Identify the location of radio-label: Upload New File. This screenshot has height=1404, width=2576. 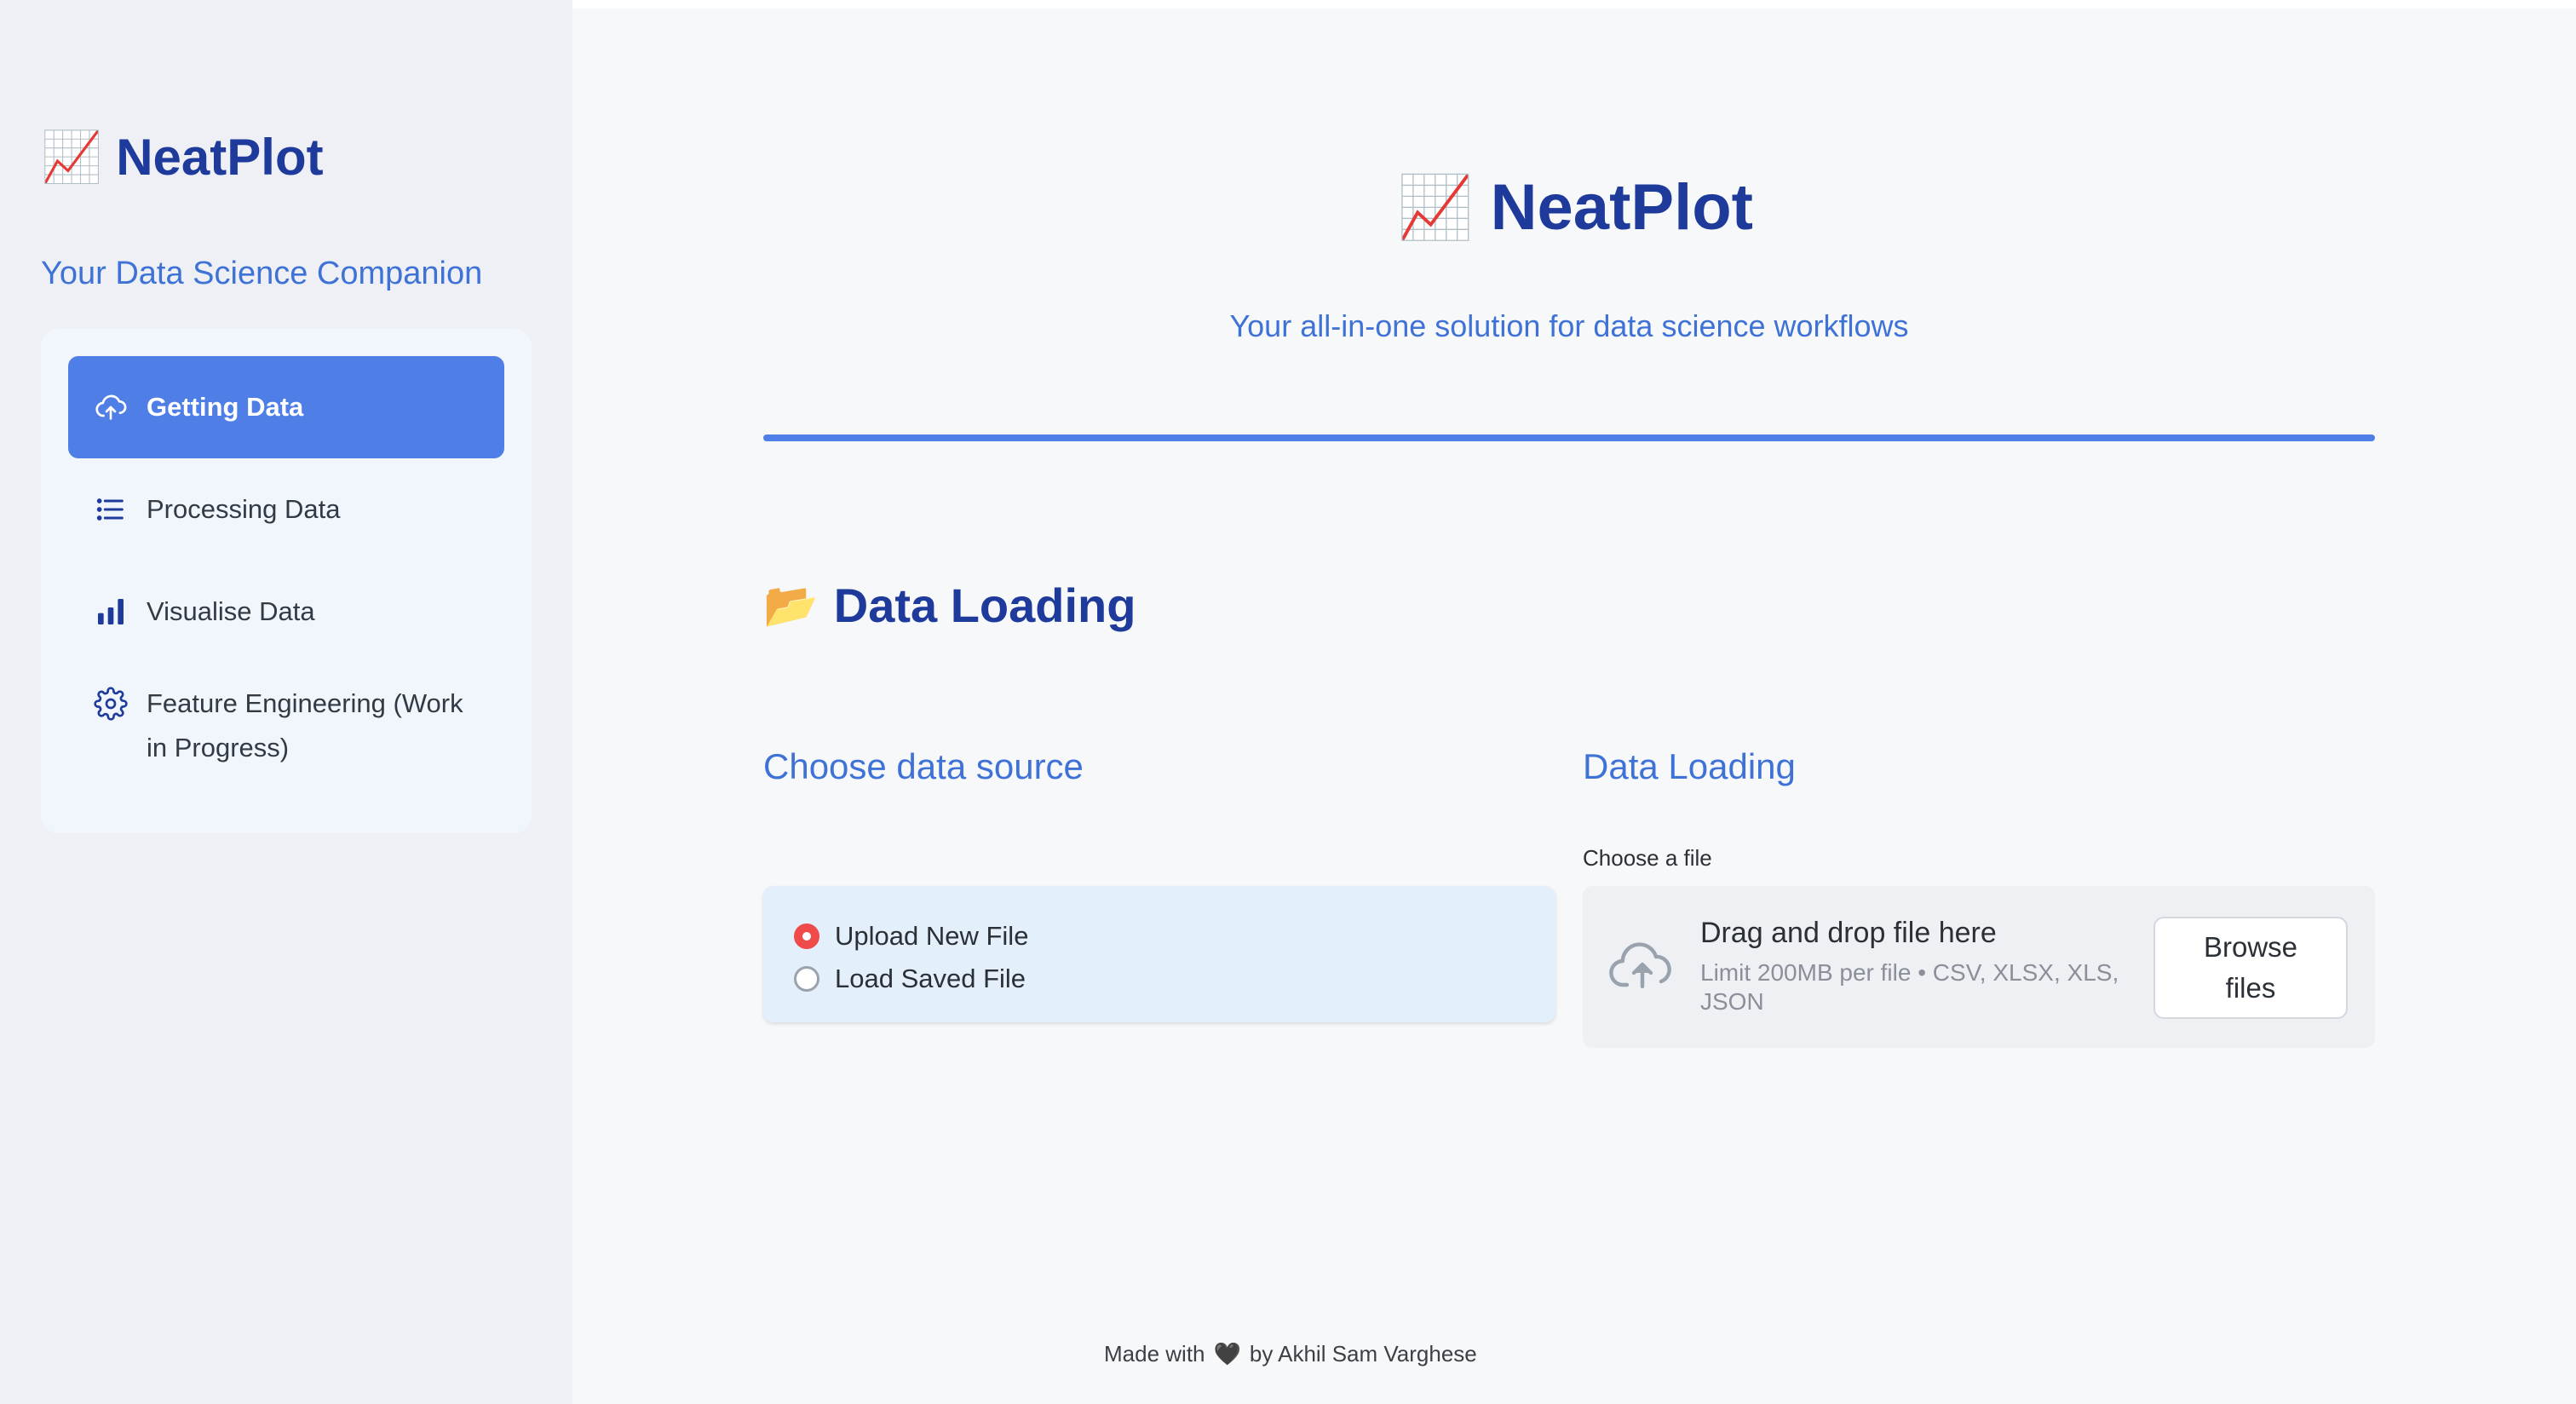
(932, 936).